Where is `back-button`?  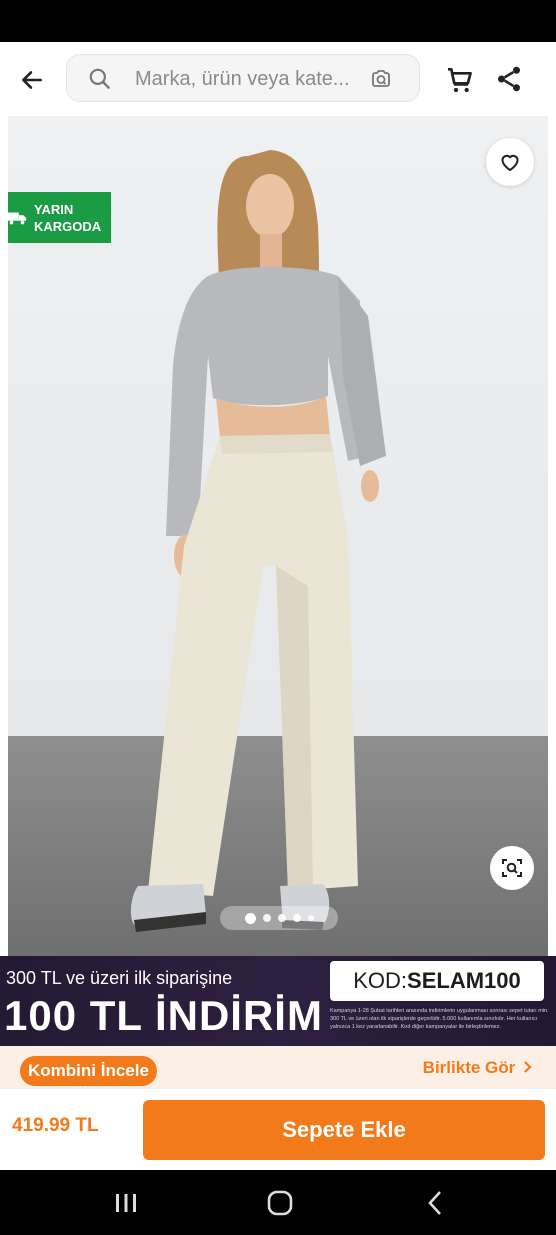
back-button is located at coordinates (32, 80).